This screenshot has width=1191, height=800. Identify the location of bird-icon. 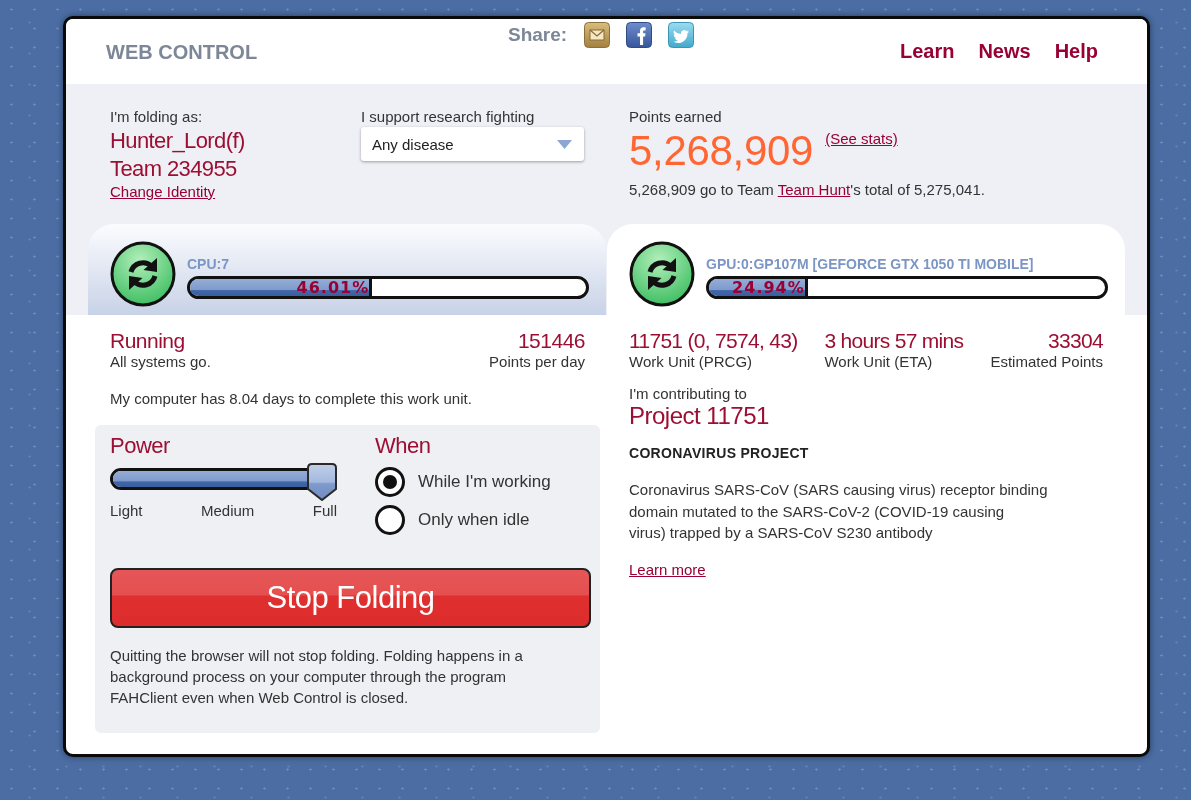
(681, 35).